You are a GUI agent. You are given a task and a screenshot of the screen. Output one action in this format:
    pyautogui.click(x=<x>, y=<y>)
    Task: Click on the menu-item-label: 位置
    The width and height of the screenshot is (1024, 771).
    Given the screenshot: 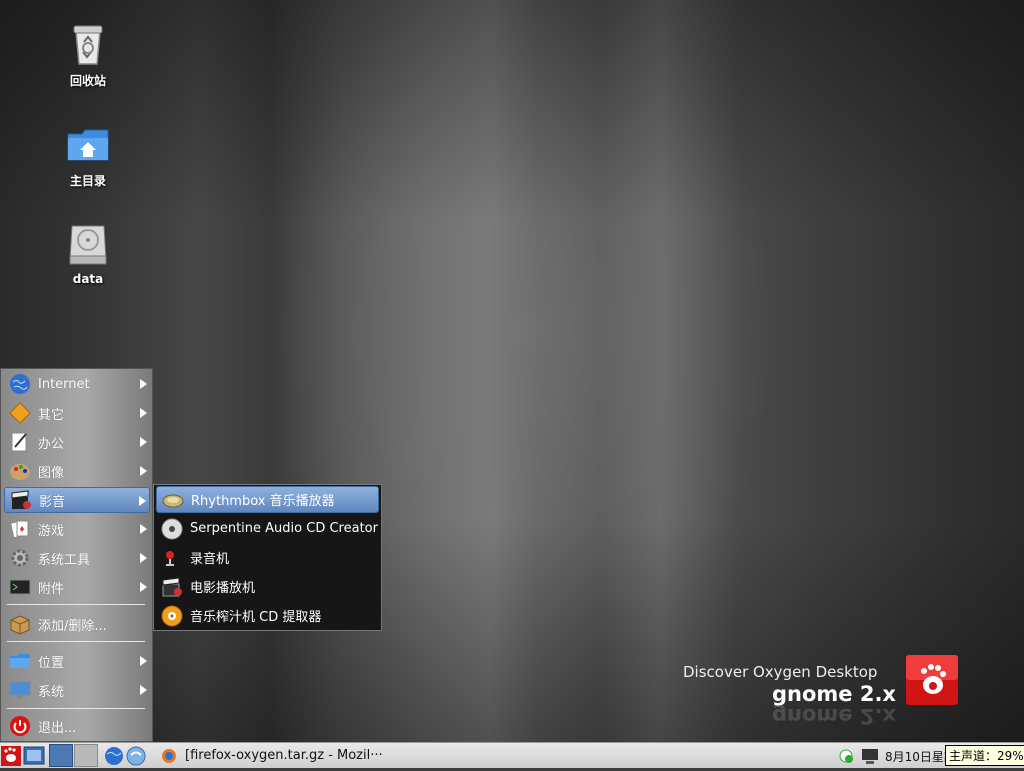 What is the action you would take?
    pyautogui.click(x=51, y=663)
    